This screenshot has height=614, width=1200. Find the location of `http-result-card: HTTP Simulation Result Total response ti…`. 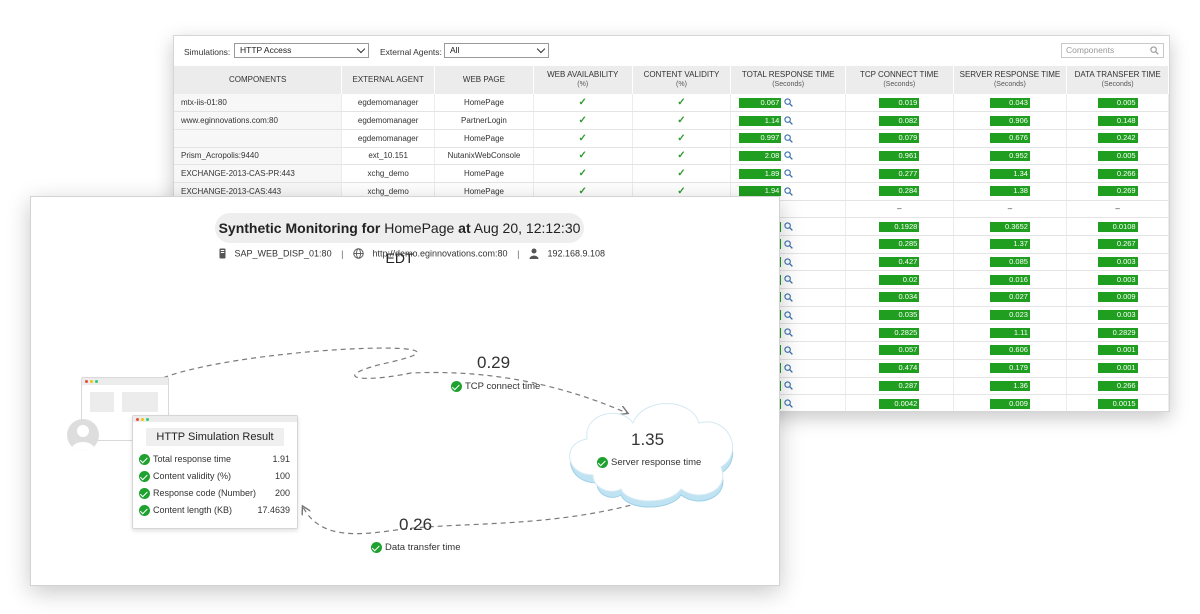

http-result-card: HTTP Simulation Result Total response ti… is located at coordinates (215, 472).